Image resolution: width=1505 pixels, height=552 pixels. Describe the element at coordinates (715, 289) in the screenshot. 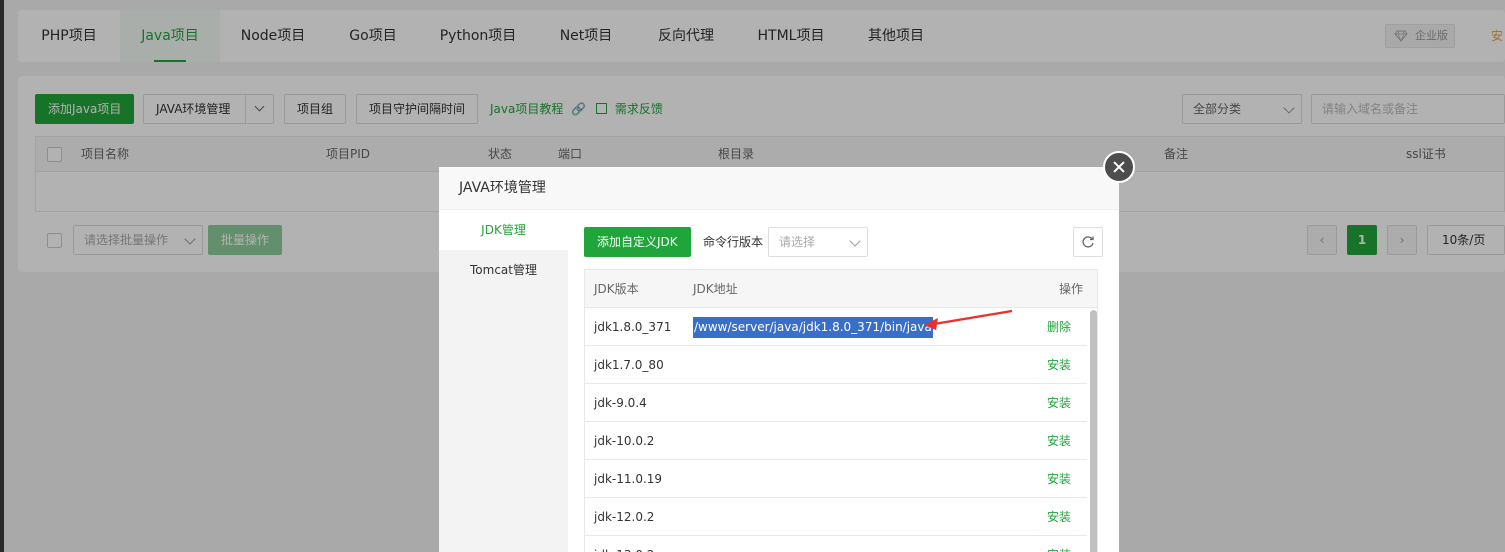

I see `col-jdk-path: JDK地址` at that location.